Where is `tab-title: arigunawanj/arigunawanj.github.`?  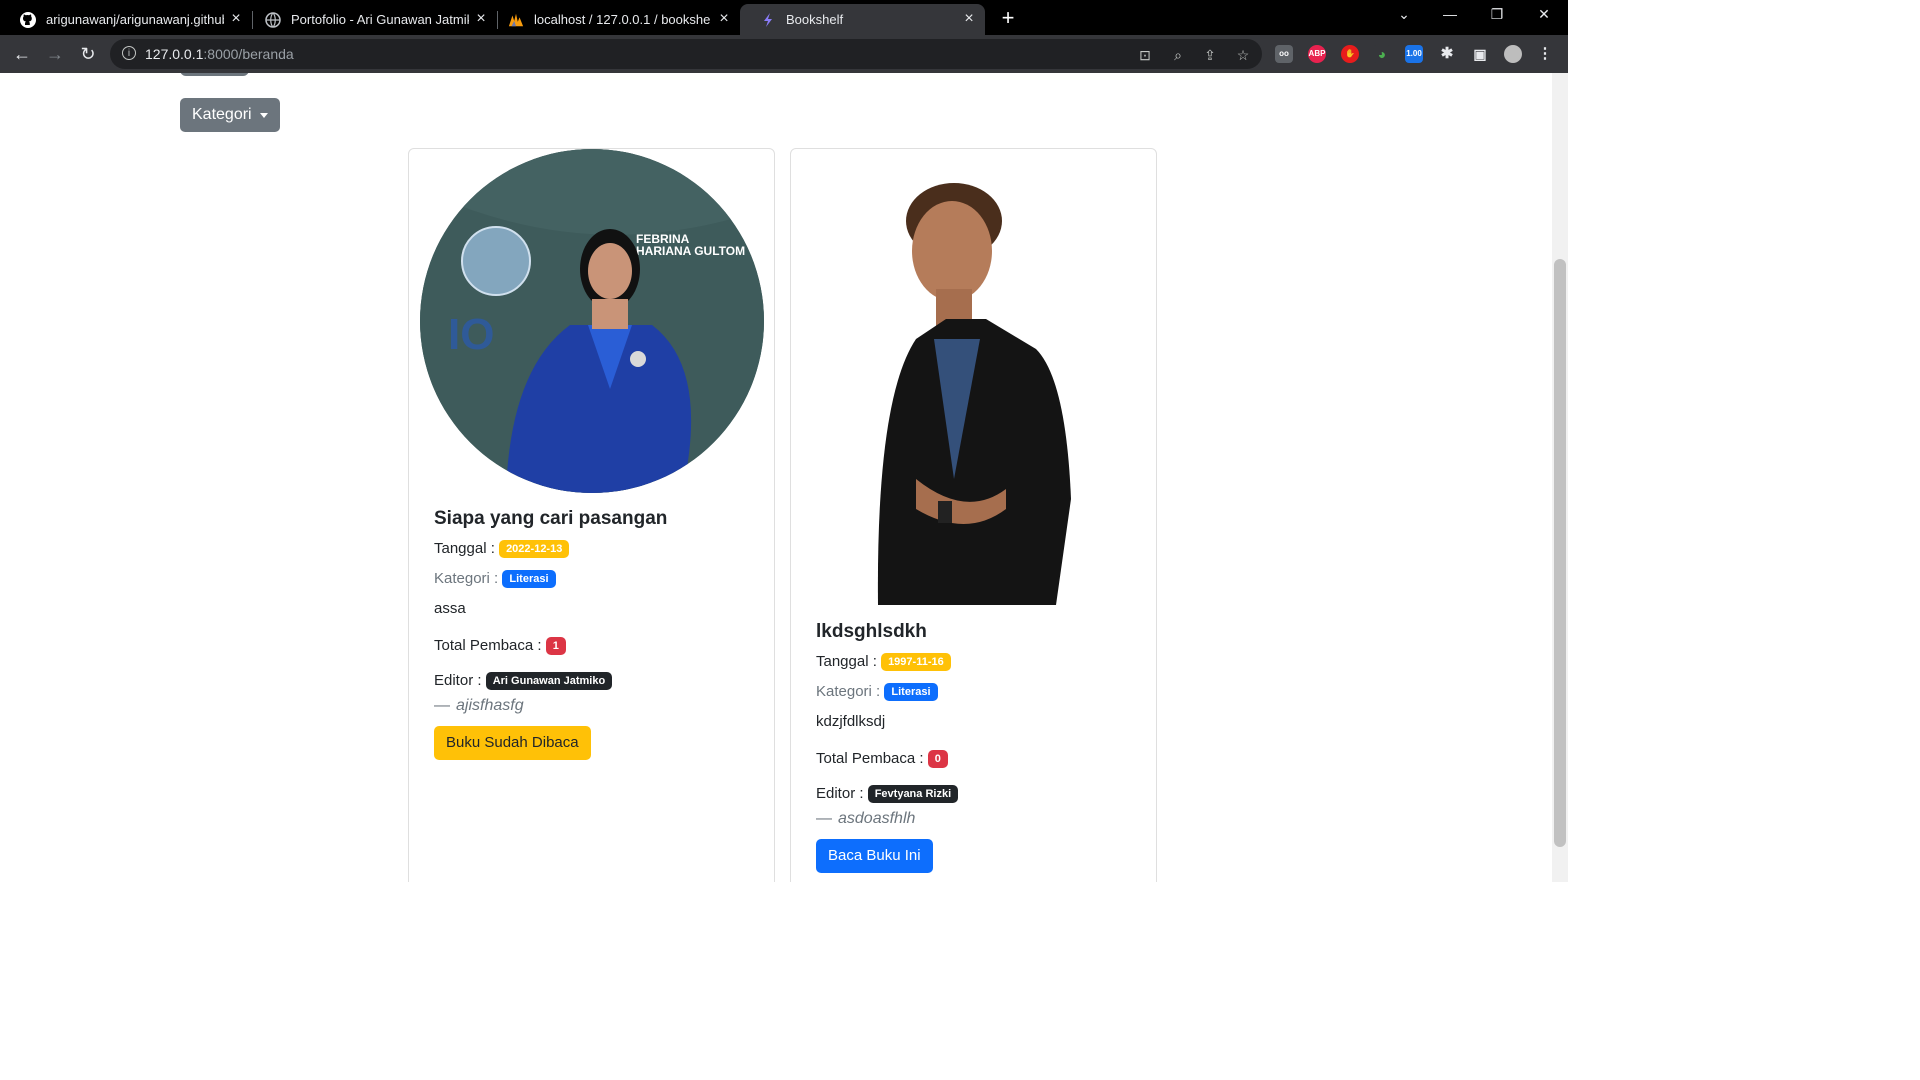
tab-title: arigunawanj/arigunawanj.github. is located at coordinates (135, 19).